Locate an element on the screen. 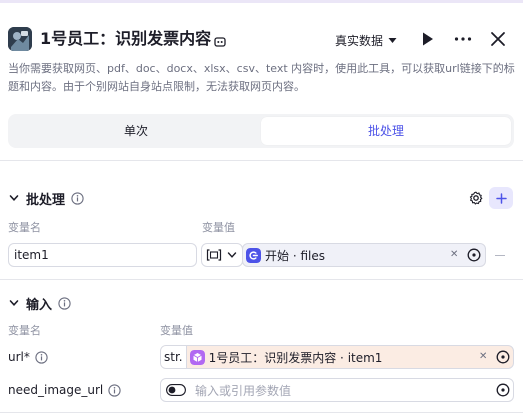  close-icon is located at coordinates (498, 39).